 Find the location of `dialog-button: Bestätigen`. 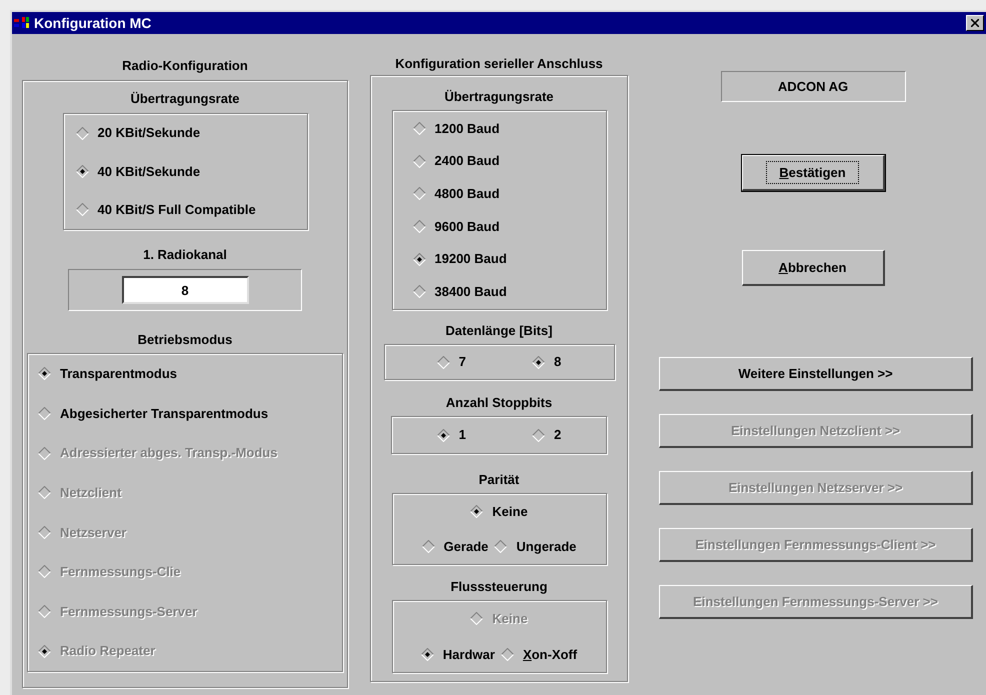

dialog-button: Bestätigen is located at coordinates (813, 173).